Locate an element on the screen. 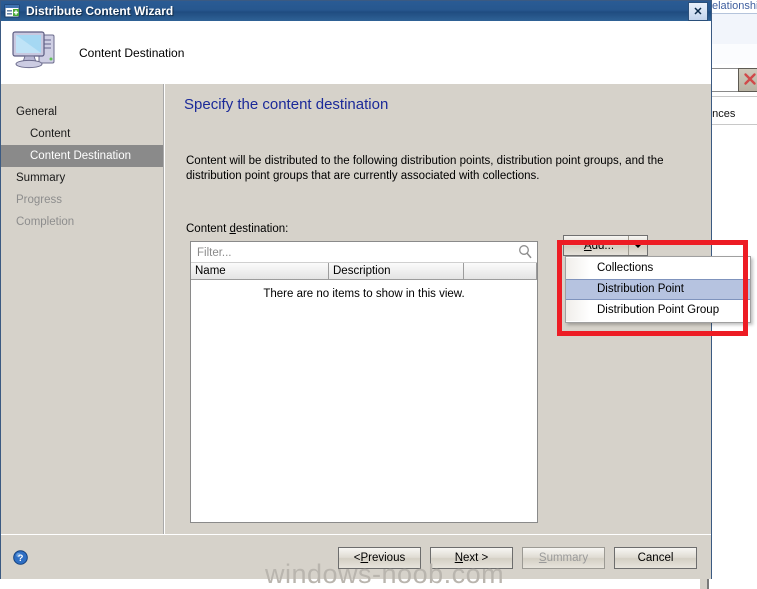 Image resolution: width=757 pixels, height=589 pixels. cancel-post: Cancel is located at coordinates (655, 558).